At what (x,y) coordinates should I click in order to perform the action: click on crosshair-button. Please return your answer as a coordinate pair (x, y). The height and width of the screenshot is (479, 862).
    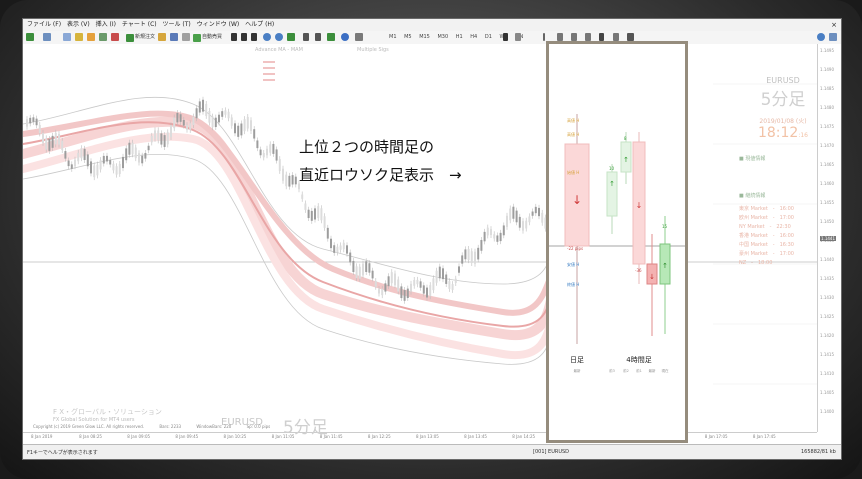
    Looking at the image, I should click on (518, 37).